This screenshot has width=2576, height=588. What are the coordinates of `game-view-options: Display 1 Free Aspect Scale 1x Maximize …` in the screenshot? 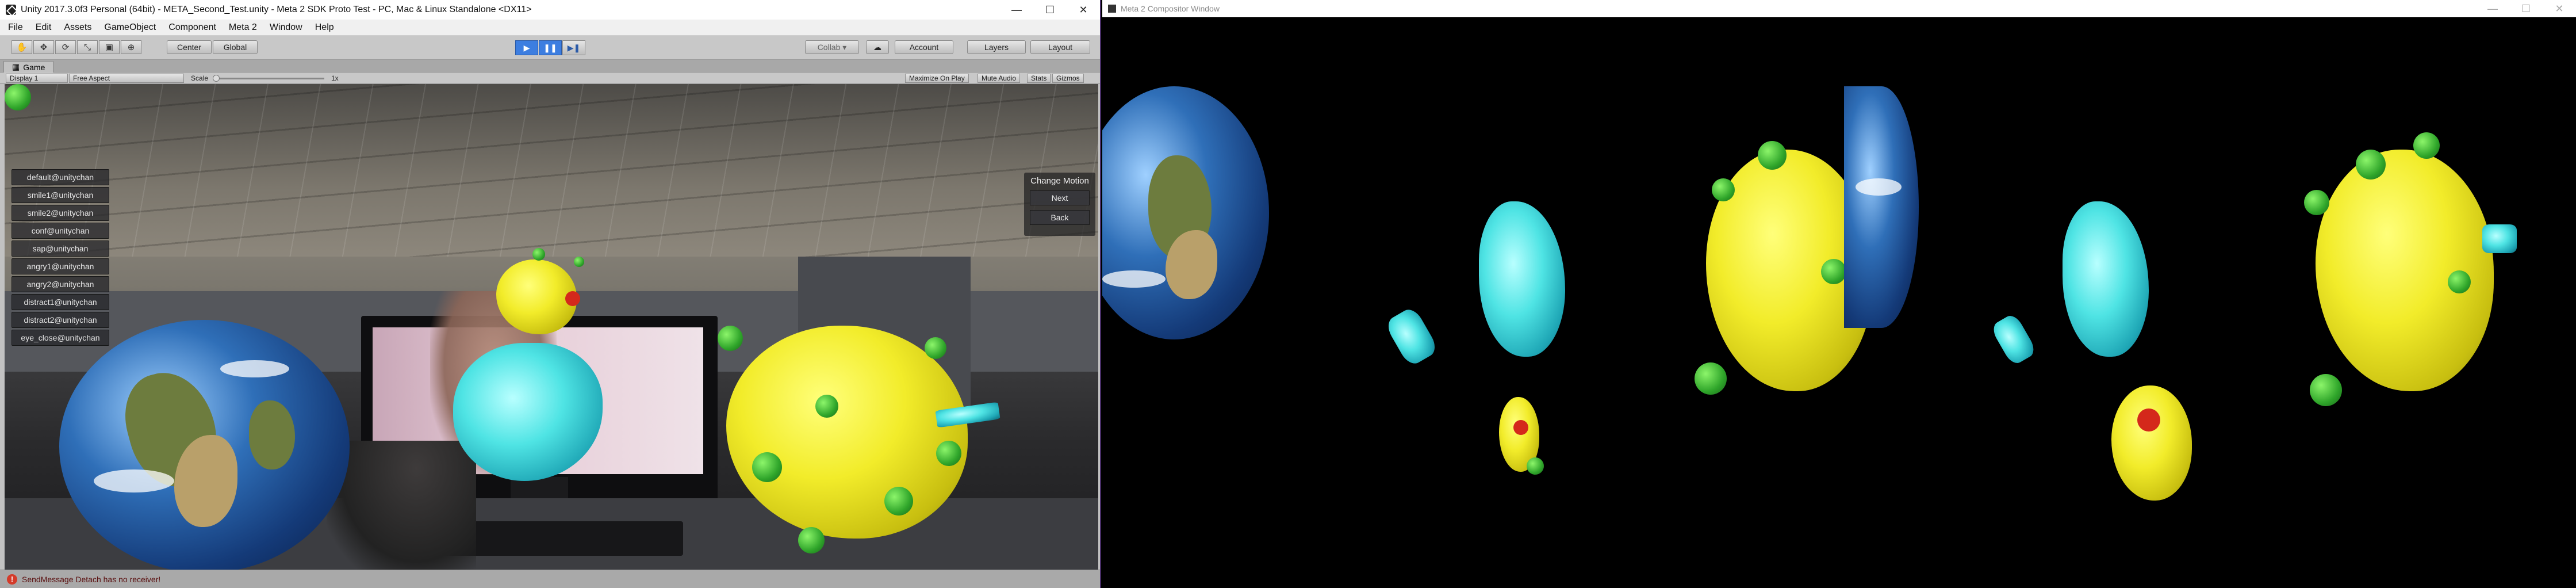 It's located at (550, 78).